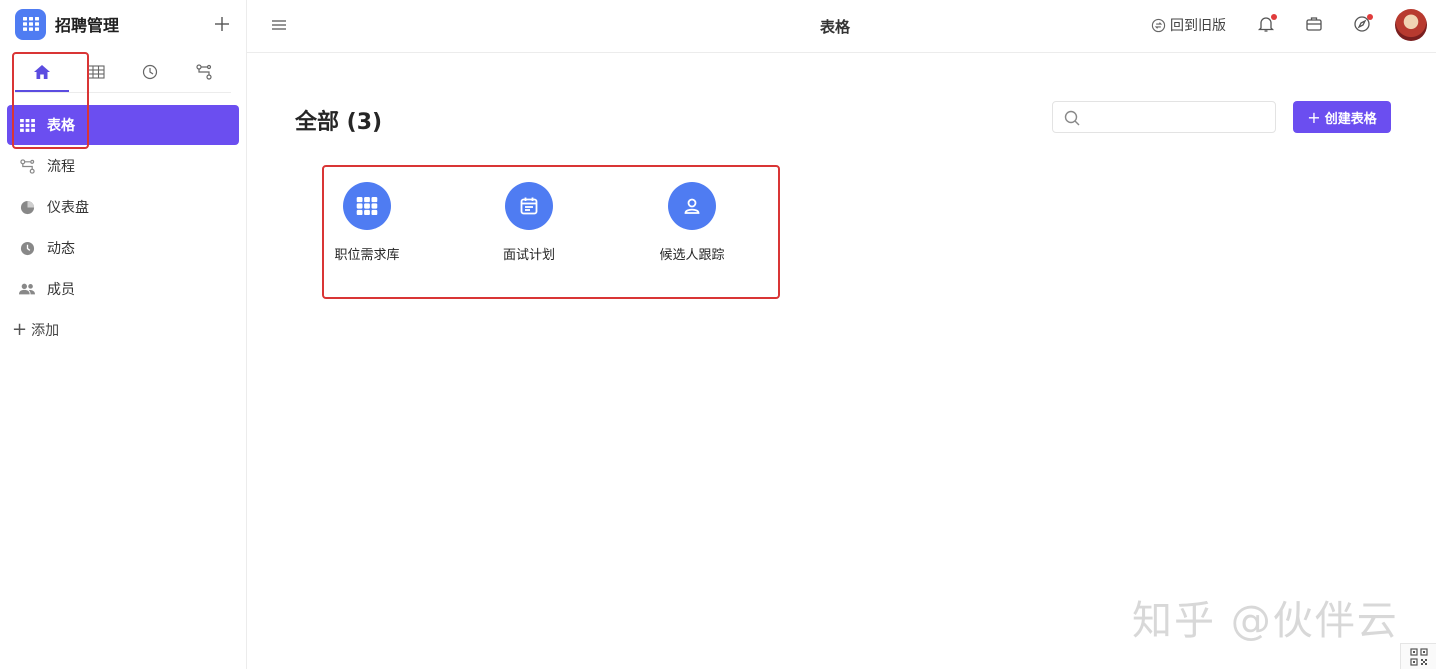 The image size is (1436, 669). I want to click on search-box, so click(1164, 117).